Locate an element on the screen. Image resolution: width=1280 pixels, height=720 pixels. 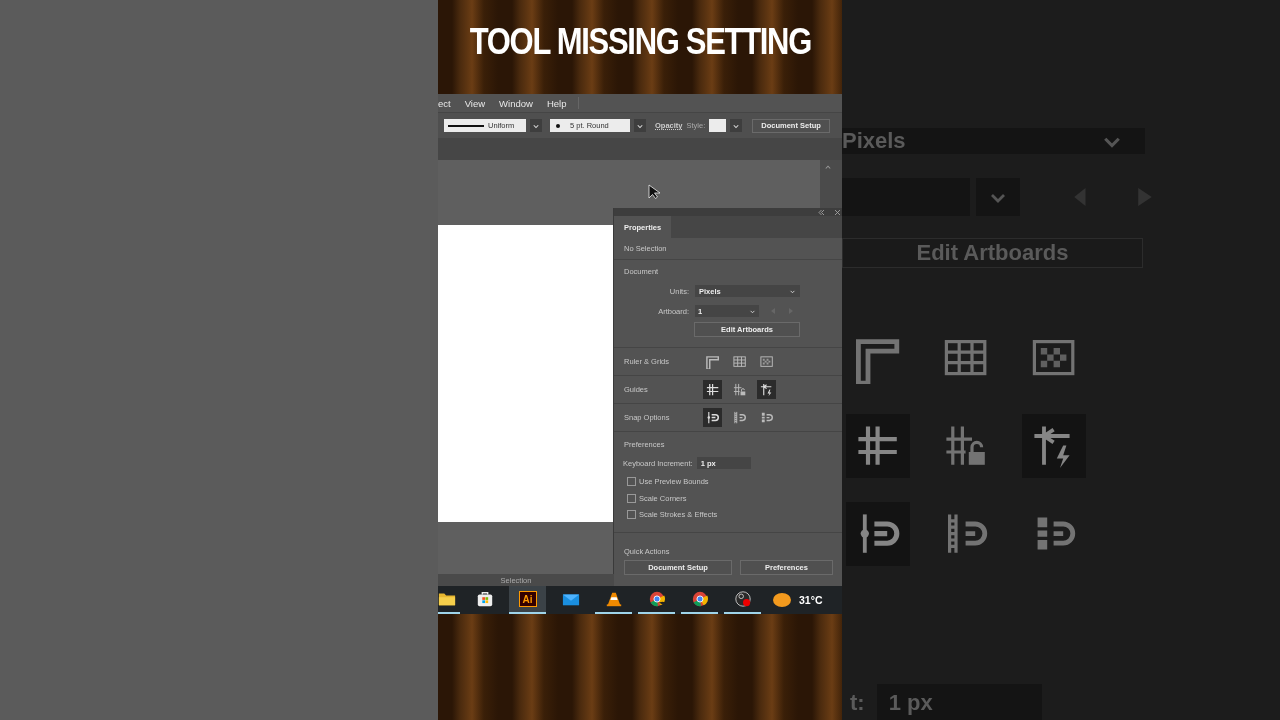
shopping-bag-icon is located at coordinates (484, 599).